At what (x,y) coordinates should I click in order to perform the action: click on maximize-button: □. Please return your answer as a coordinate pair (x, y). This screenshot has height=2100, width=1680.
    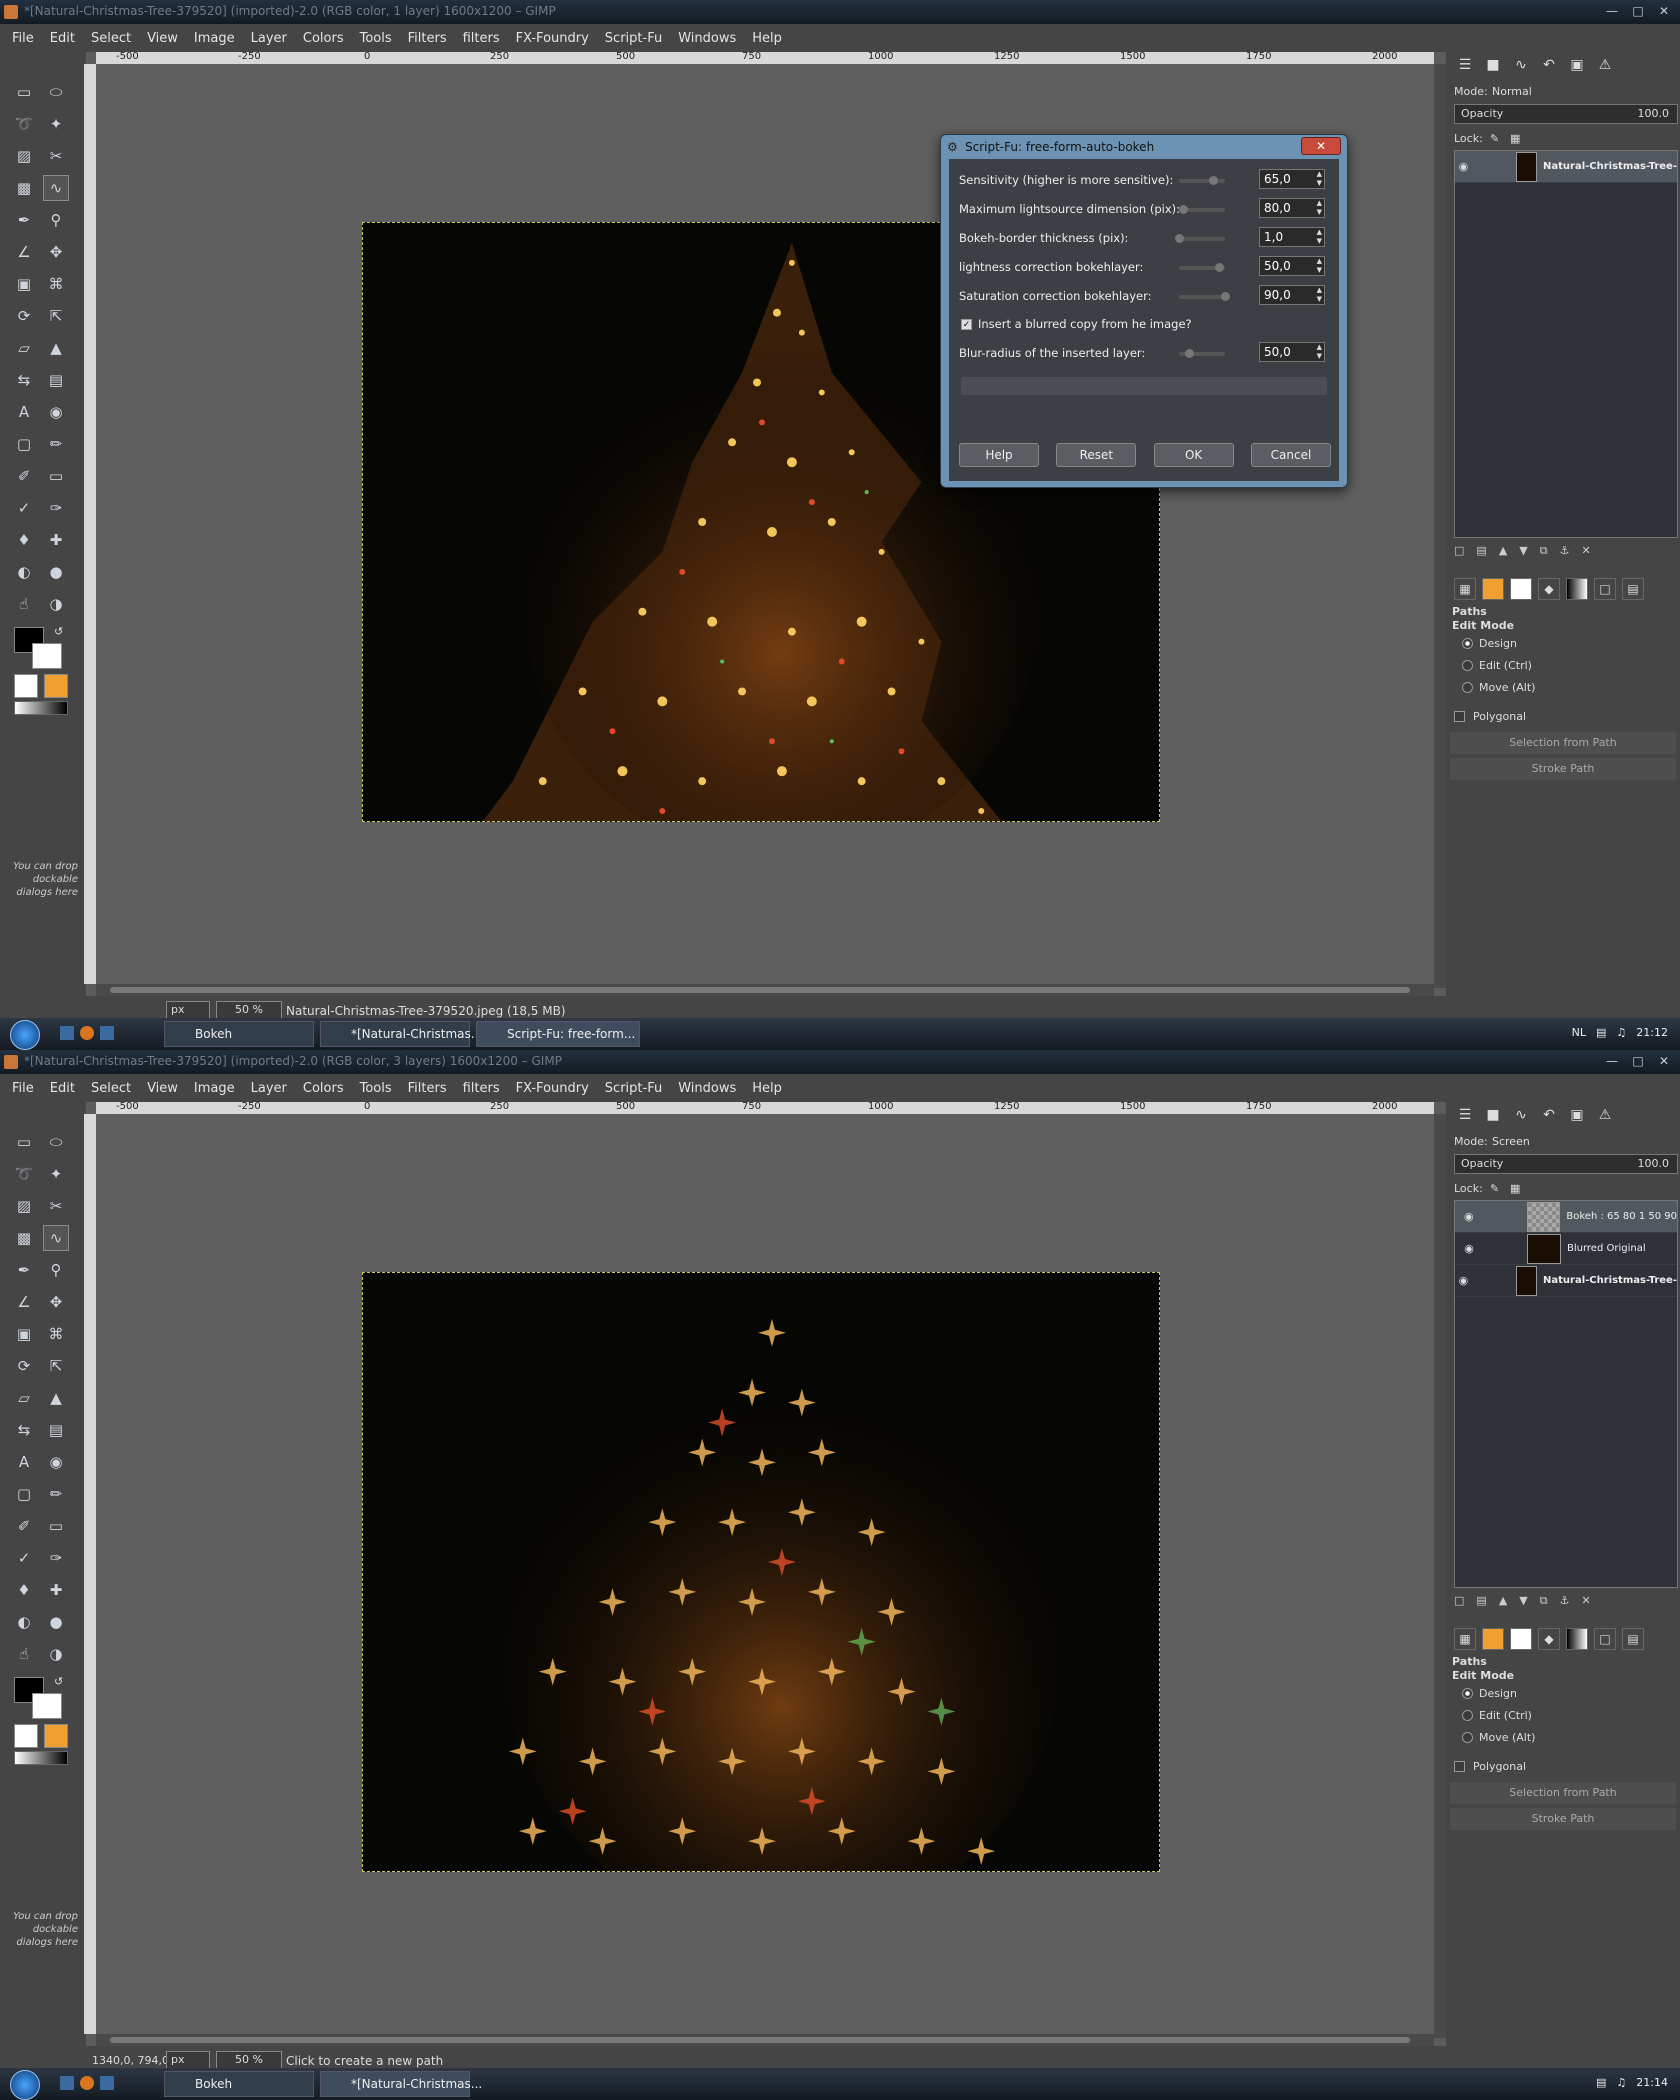
    Looking at the image, I should click on (1638, 1061).